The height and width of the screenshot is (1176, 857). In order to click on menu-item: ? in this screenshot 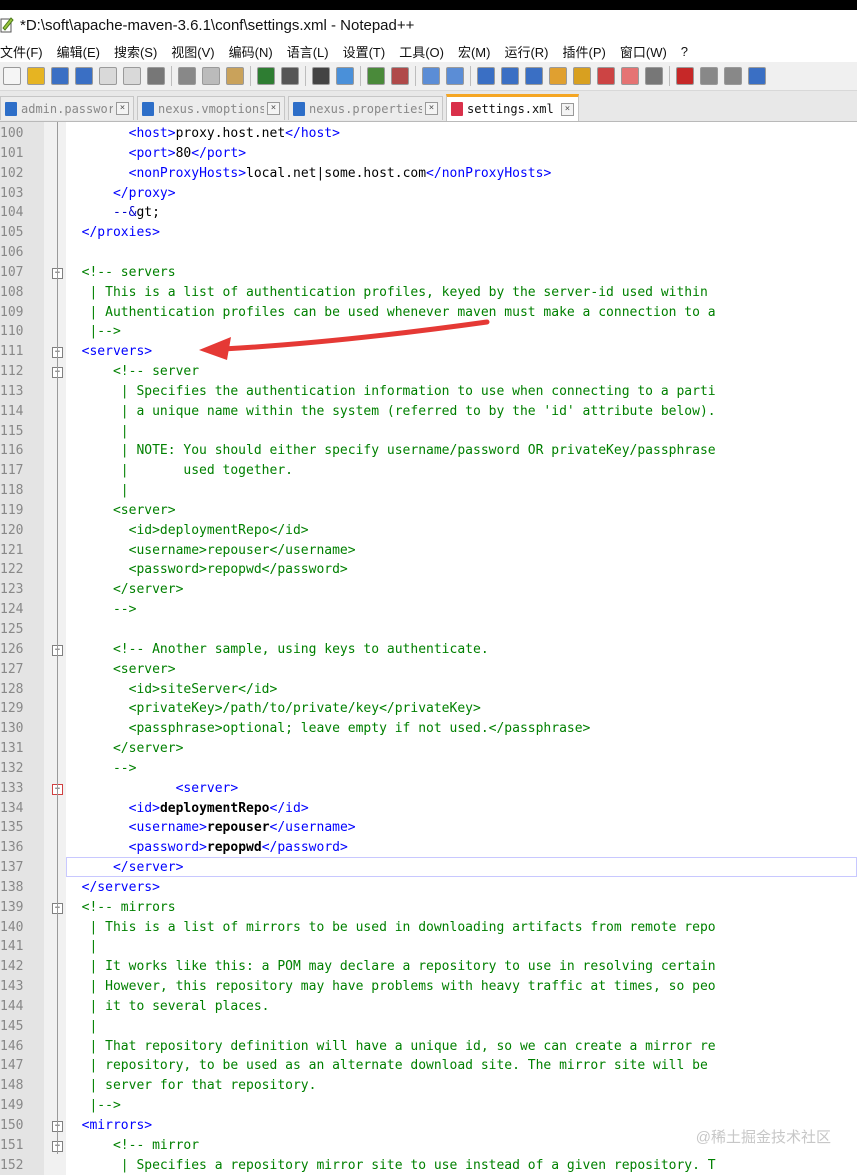, I will do `click(684, 51)`.